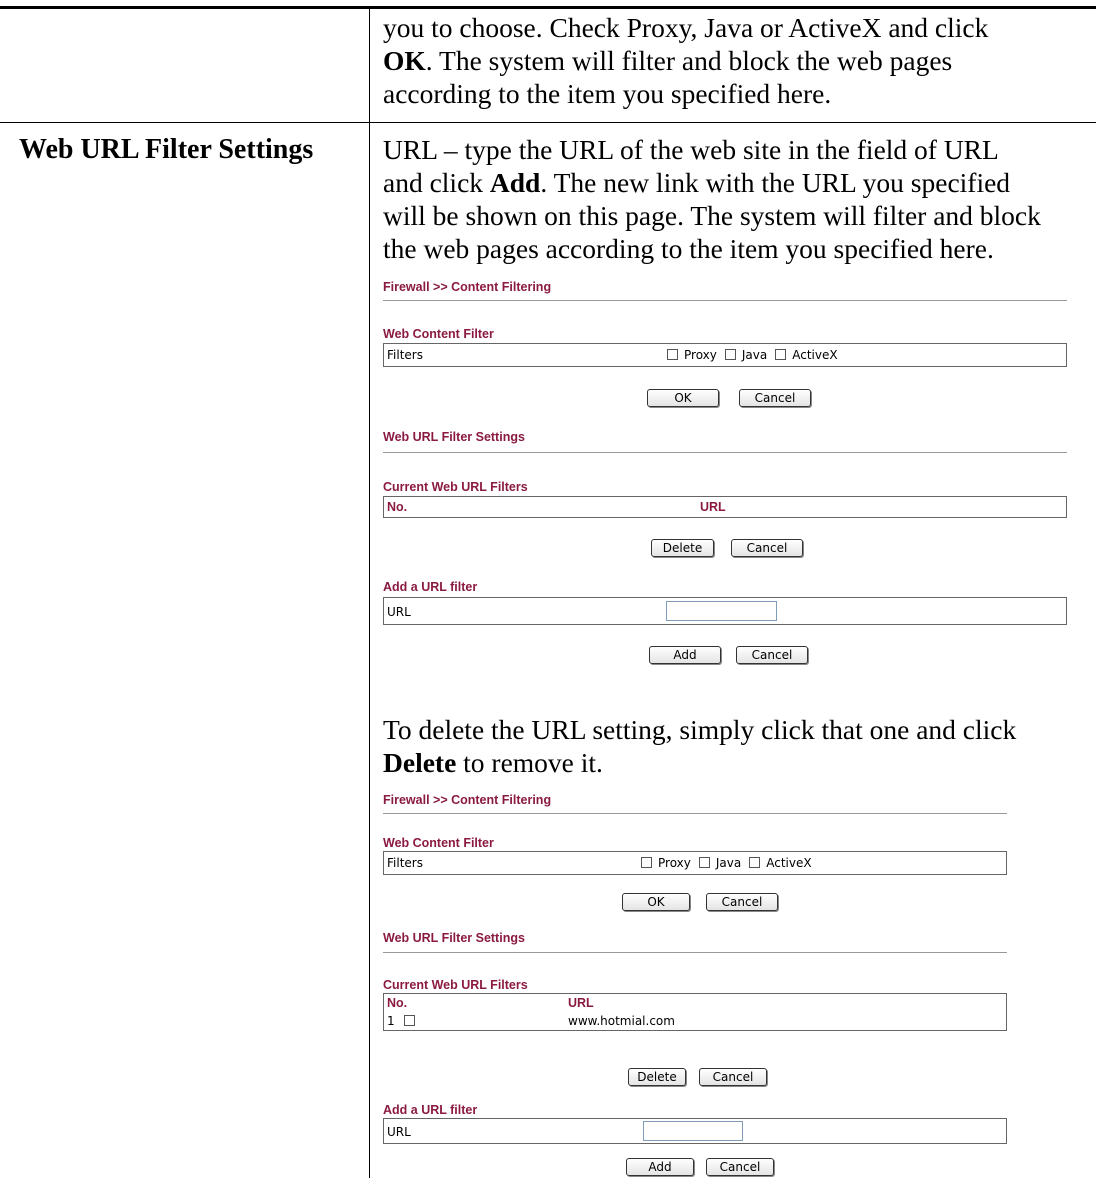 The image size is (1101, 1178). Describe the element at coordinates (404, 60) in the screenshot. I see `intro-bold-ok: OK` at that location.